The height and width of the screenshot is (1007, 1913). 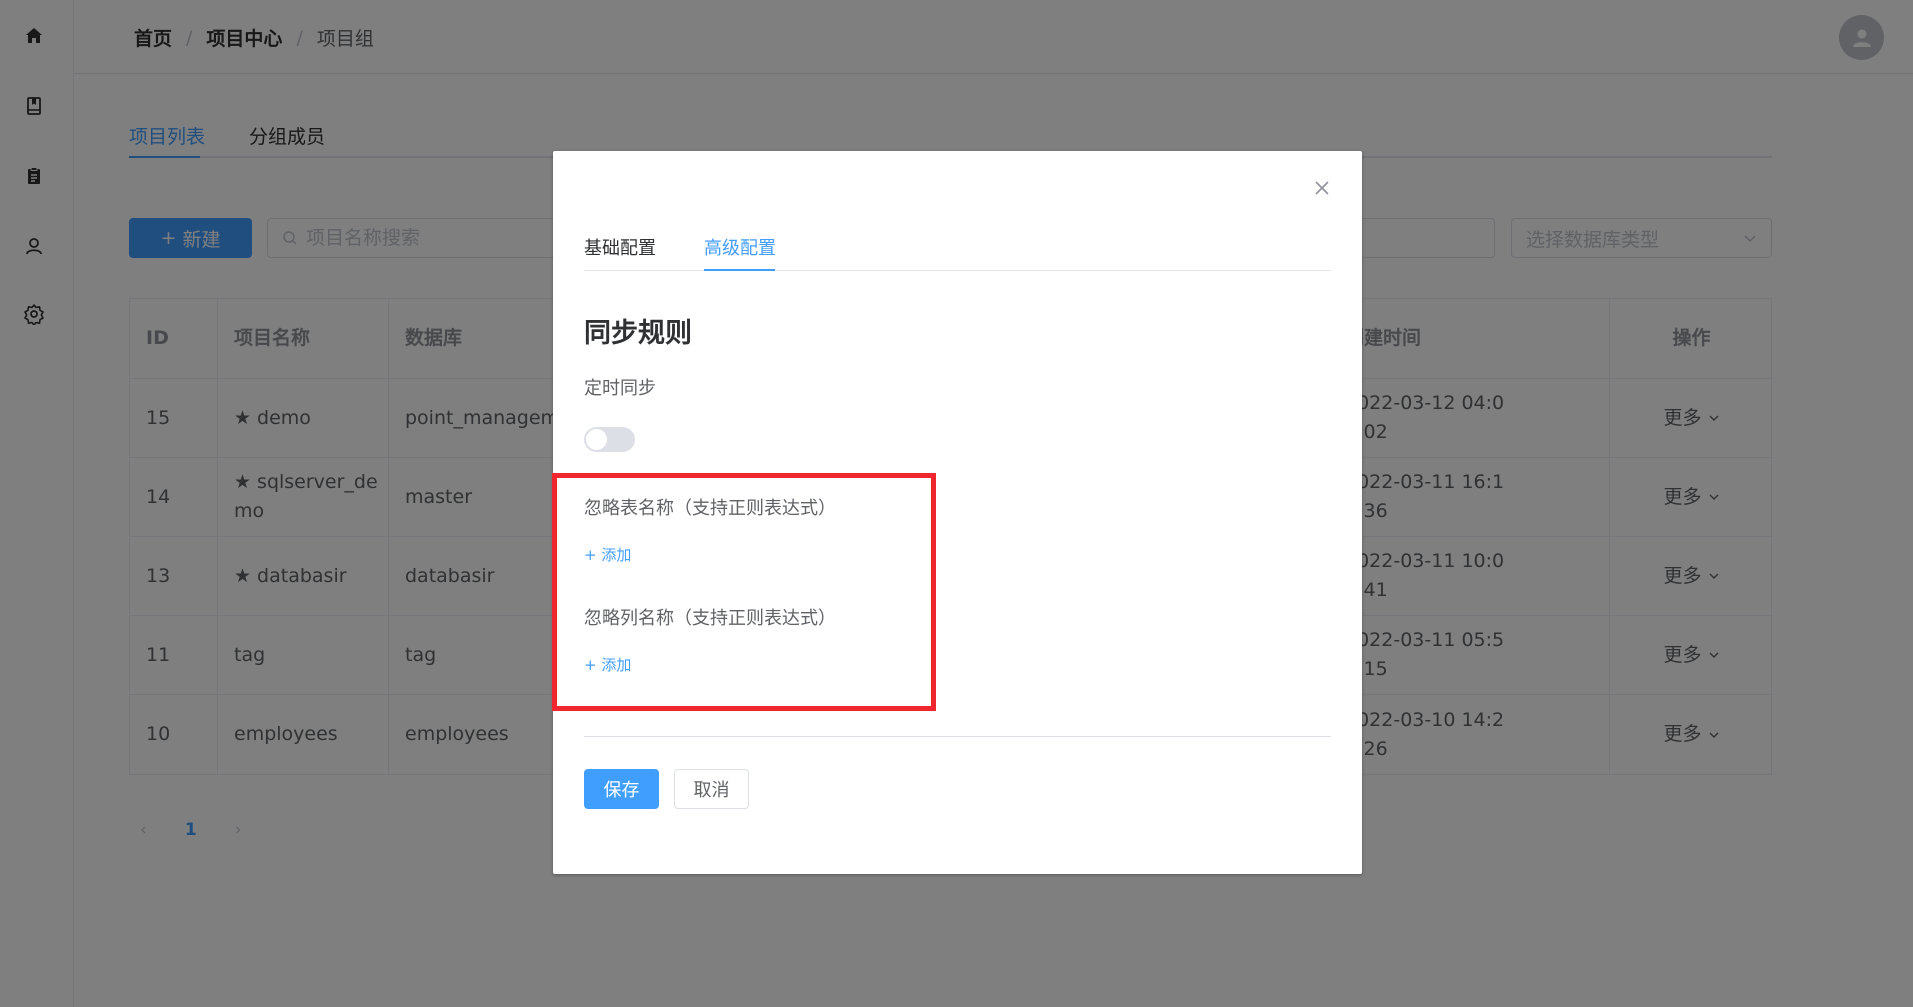 I want to click on ignore-columns-label: 忽略列名称（支持正则表达式）, so click(x=710, y=618).